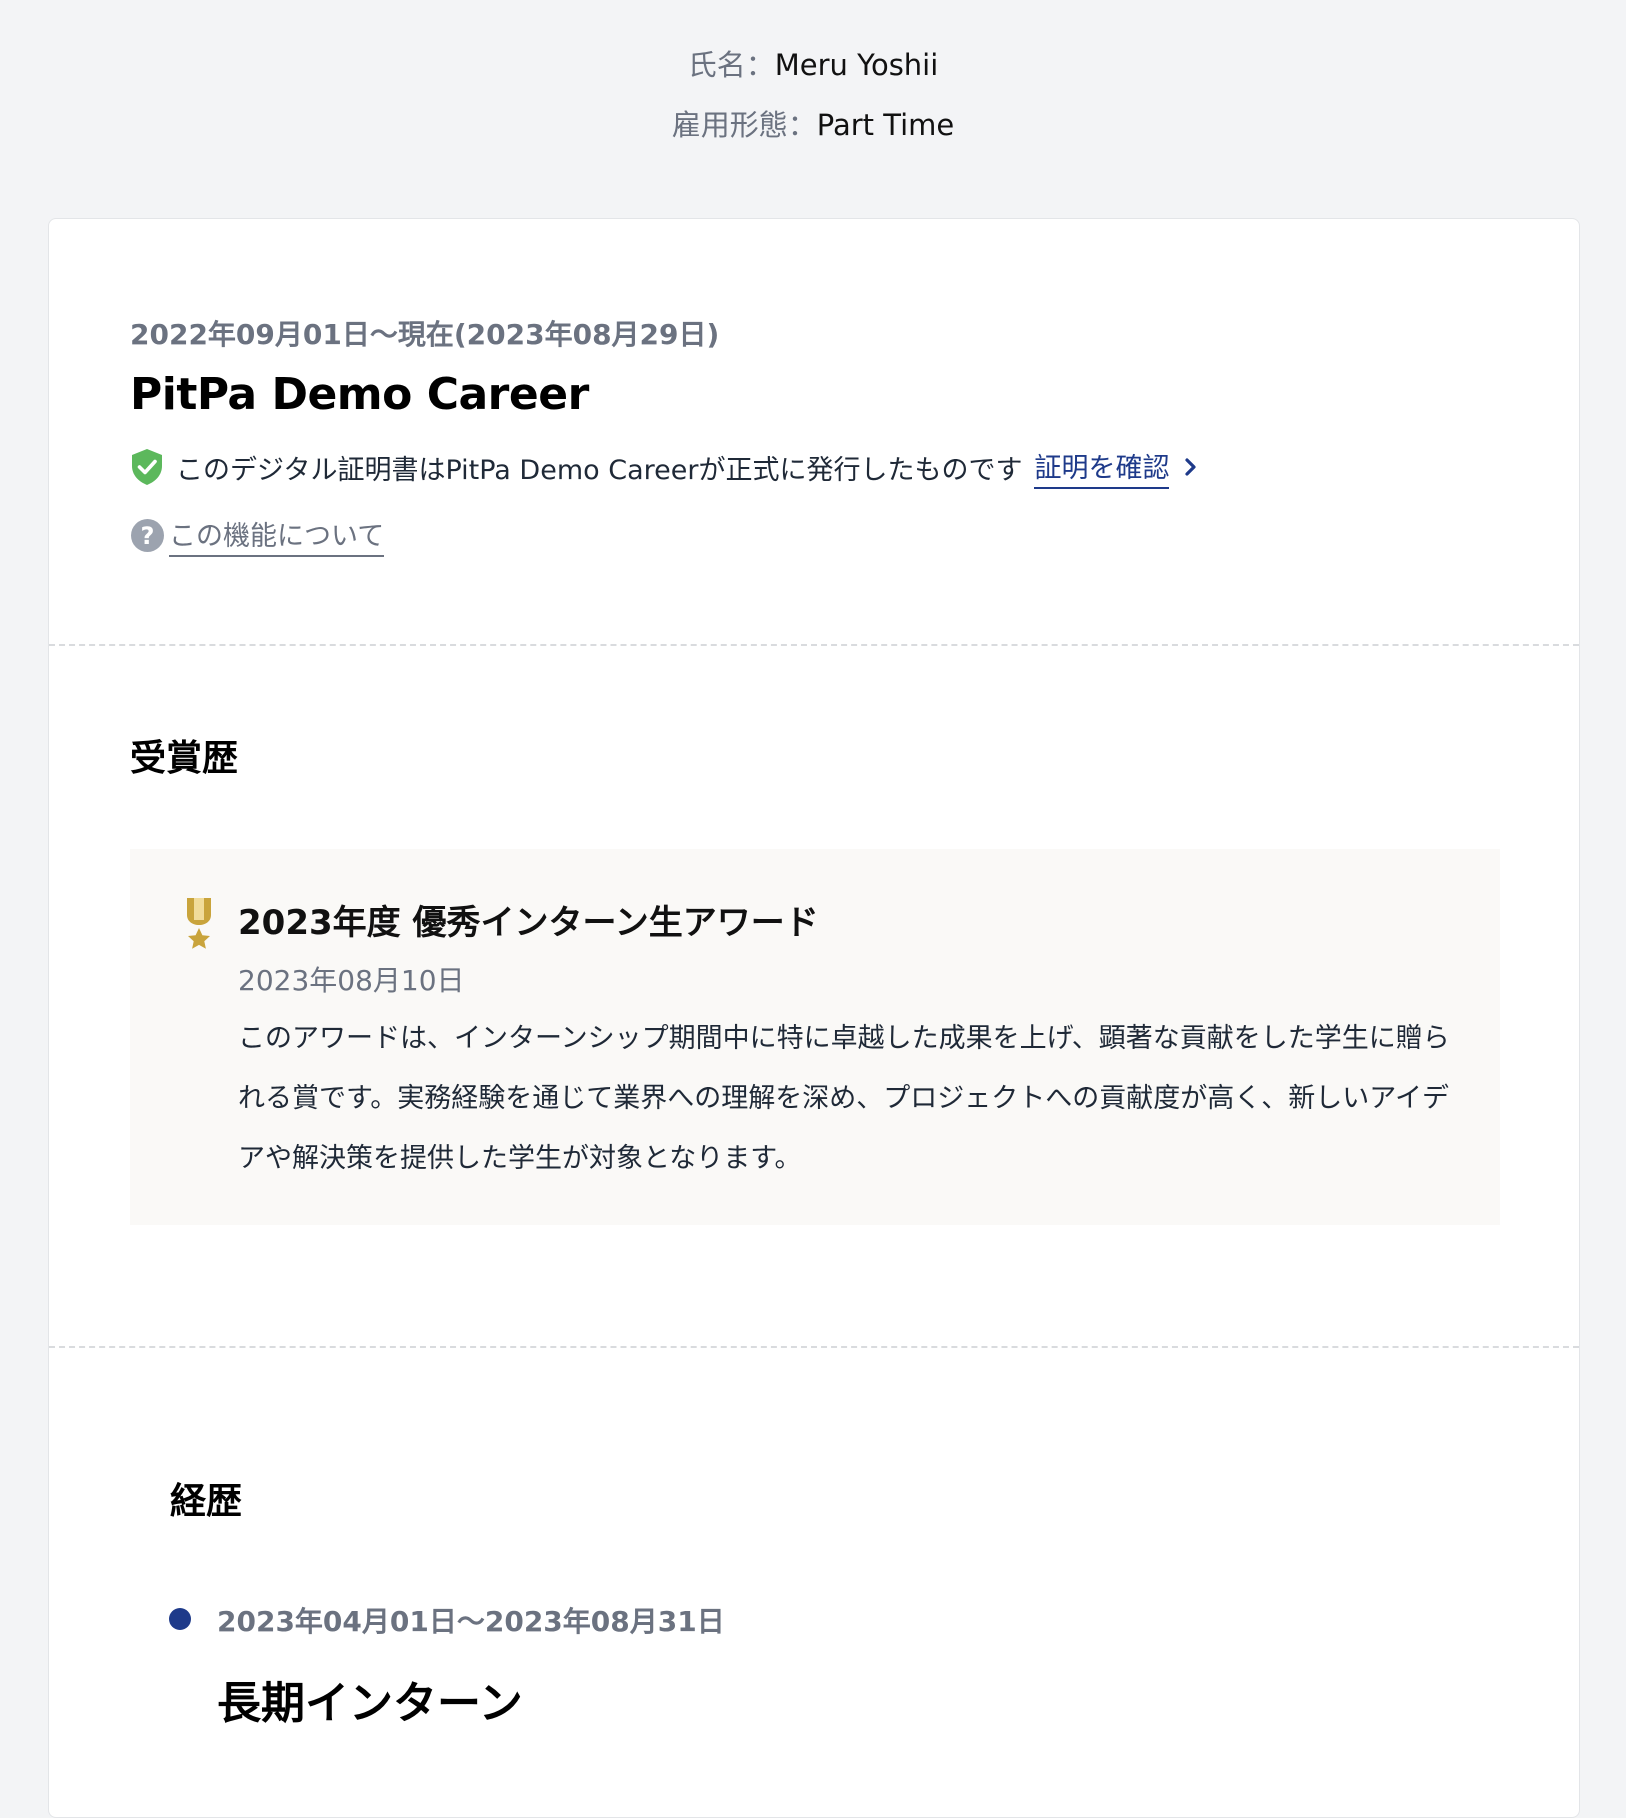  Describe the element at coordinates (731, 65) in the screenshot. I see `name-label: 氏名：` at that location.